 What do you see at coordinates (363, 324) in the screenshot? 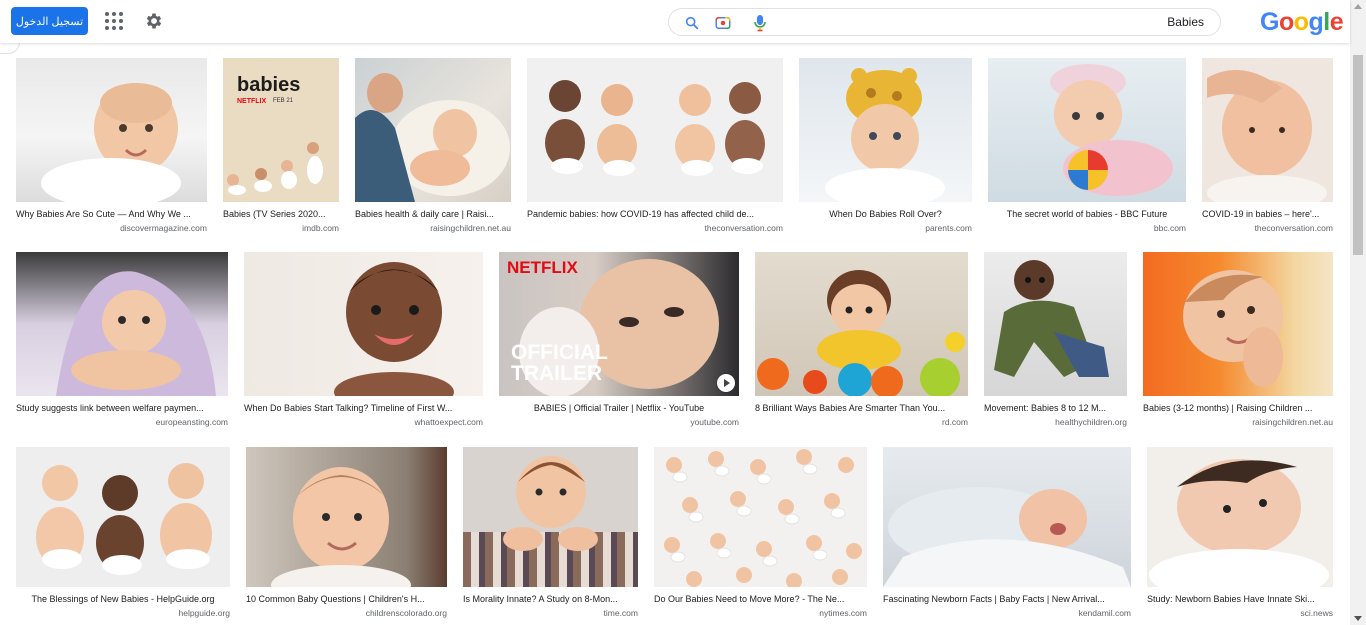
I see `smiling-baby-thumbnail` at bounding box center [363, 324].